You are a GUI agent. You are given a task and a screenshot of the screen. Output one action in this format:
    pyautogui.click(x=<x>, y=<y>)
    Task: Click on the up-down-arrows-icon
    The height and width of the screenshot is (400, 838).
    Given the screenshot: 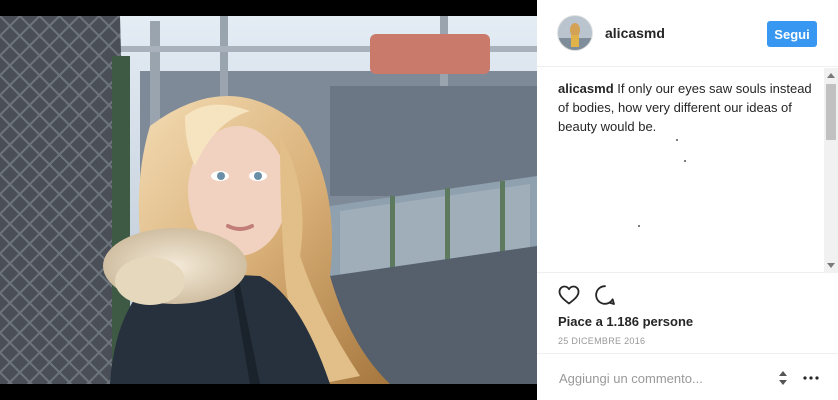 What is the action you would take?
    pyautogui.click(x=783, y=378)
    